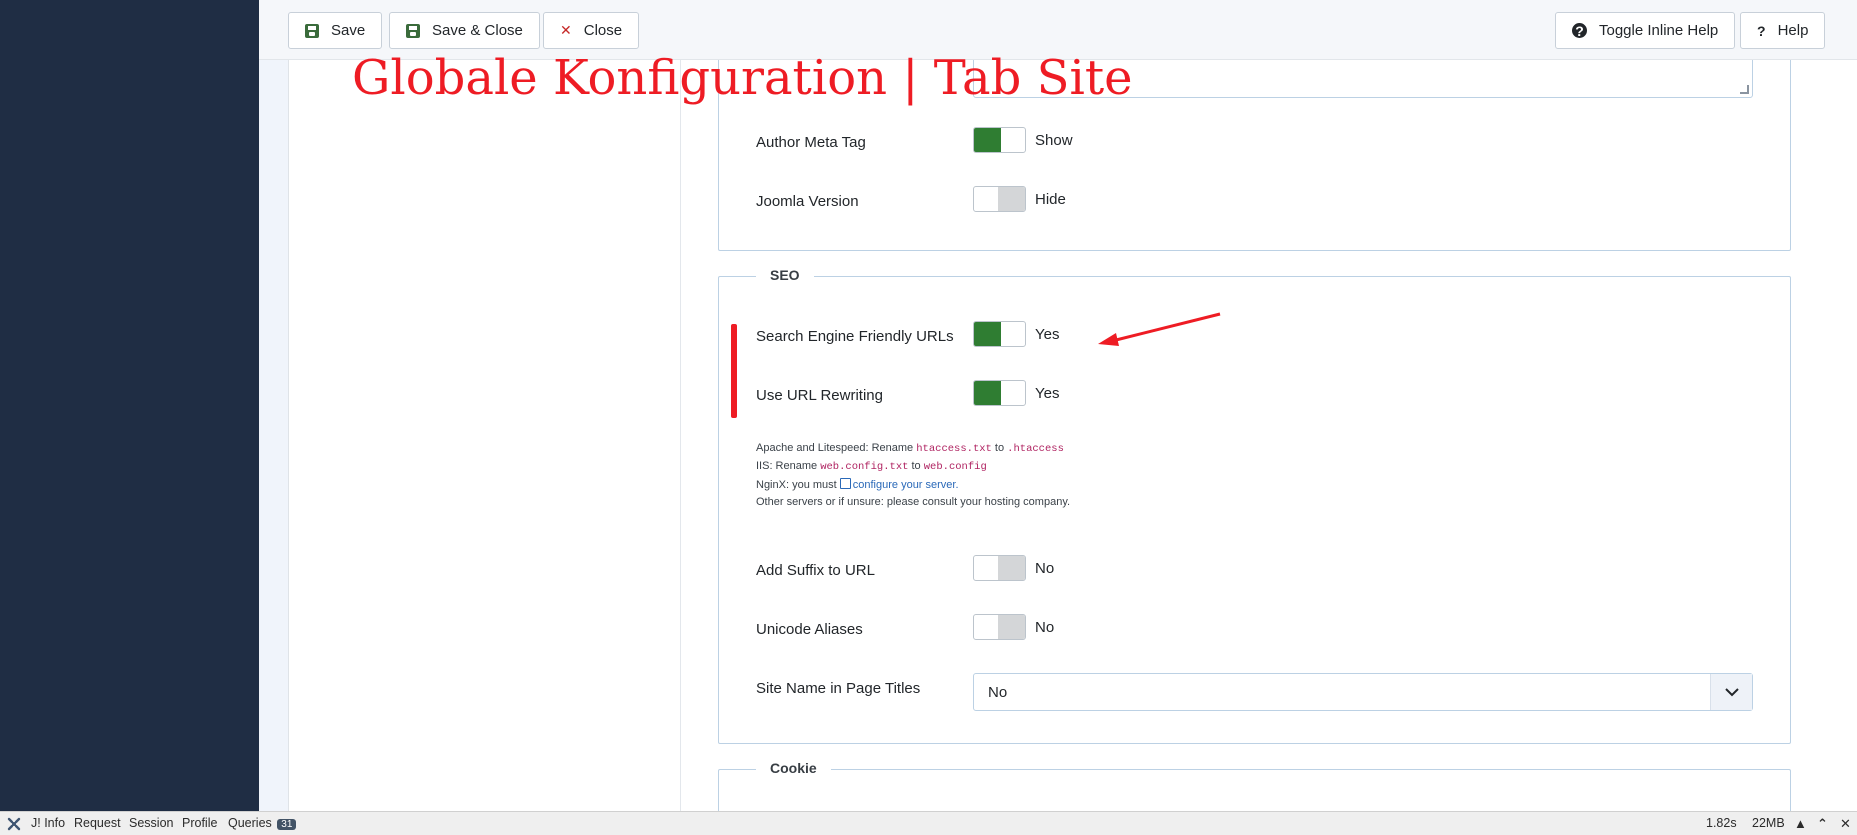 The image size is (1857, 835). What do you see at coordinates (591, 30) in the screenshot?
I see `close-button: ✕ Close` at bounding box center [591, 30].